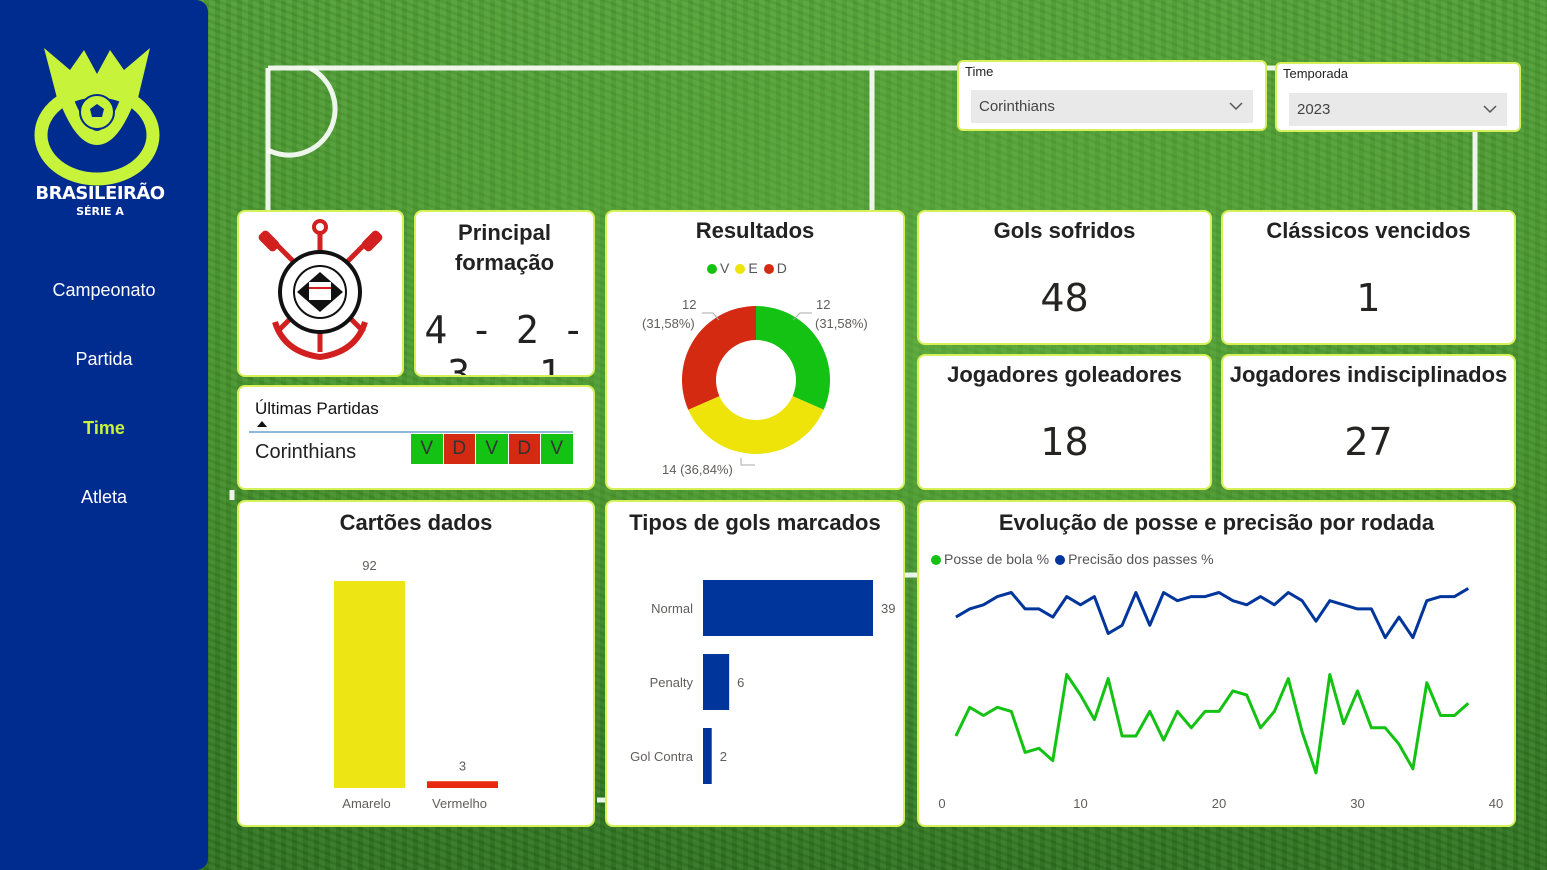  Describe the element at coordinates (888, 608) in the screenshot. I see `bar-value-normal: 39` at that location.